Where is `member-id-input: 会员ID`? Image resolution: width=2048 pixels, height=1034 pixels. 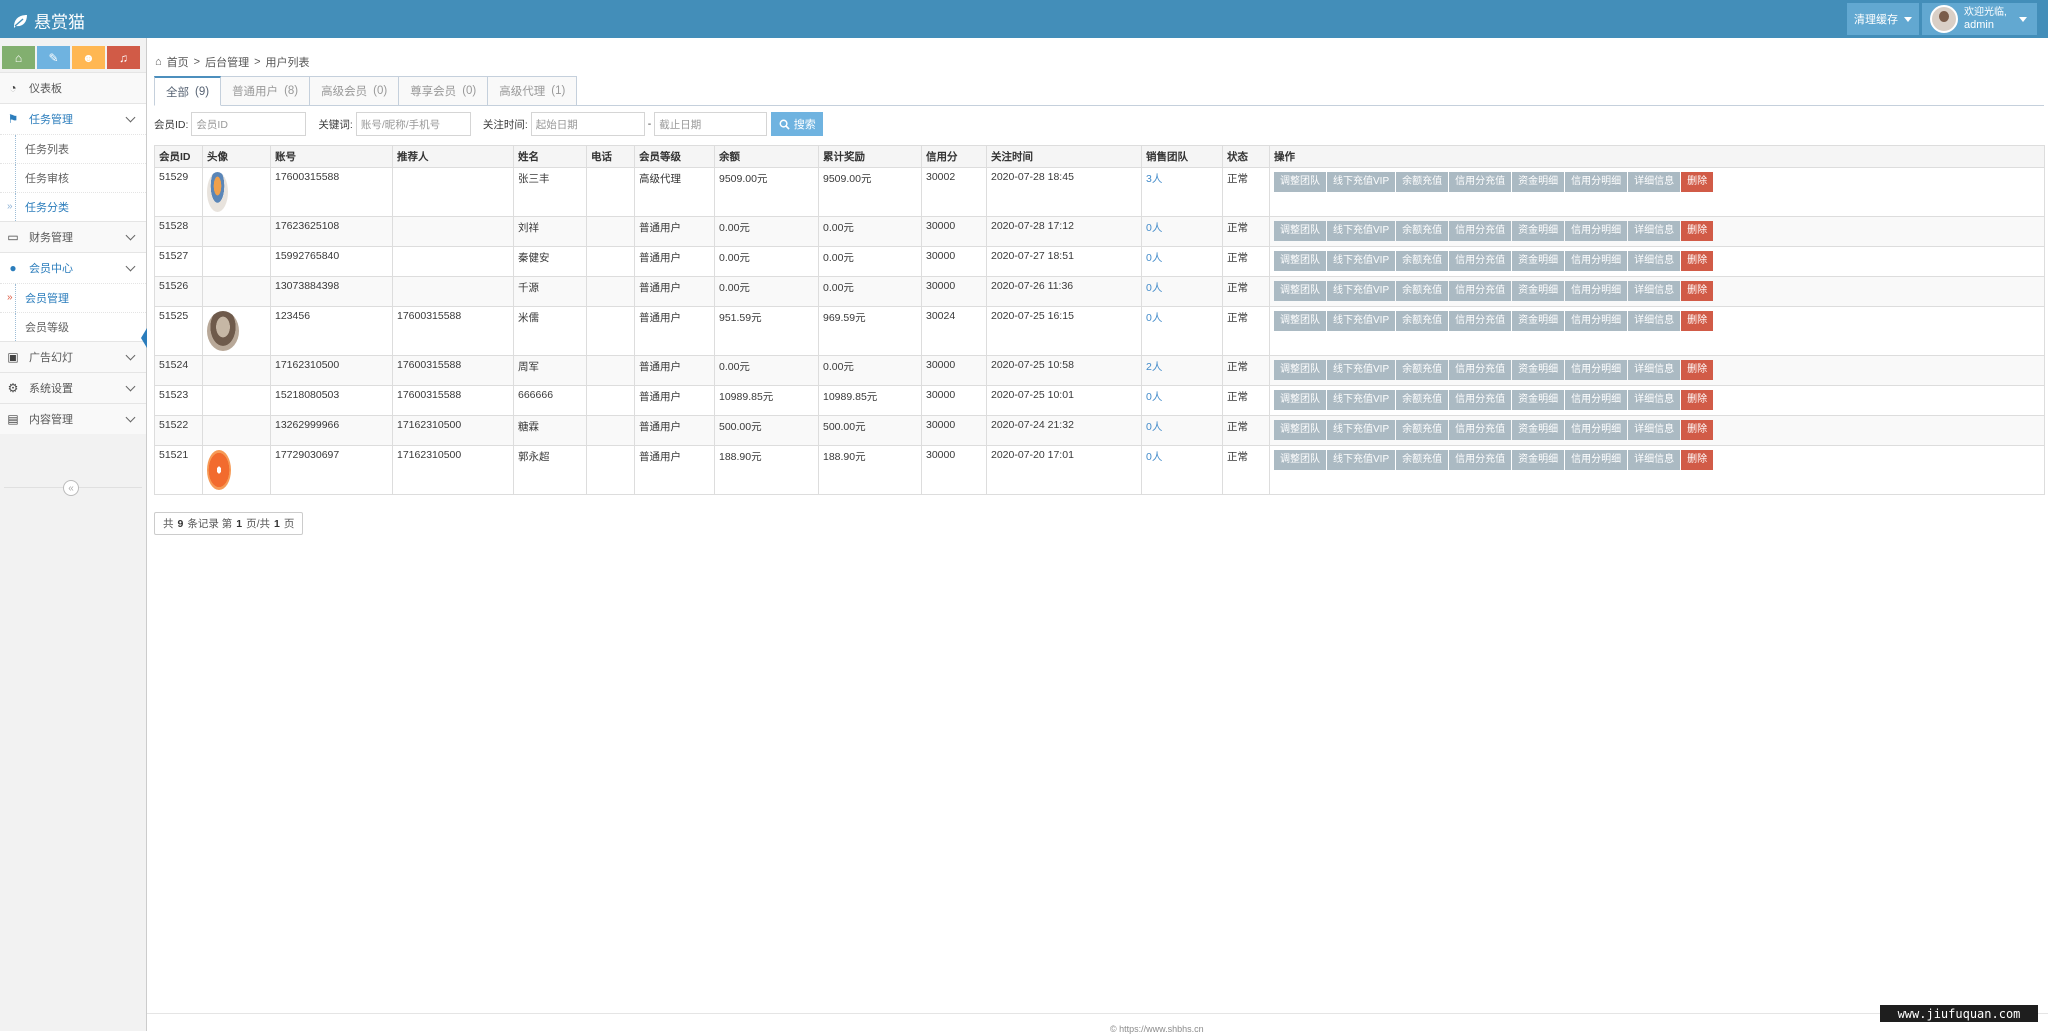
member-id-input: 会员ID is located at coordinates (249, 124).